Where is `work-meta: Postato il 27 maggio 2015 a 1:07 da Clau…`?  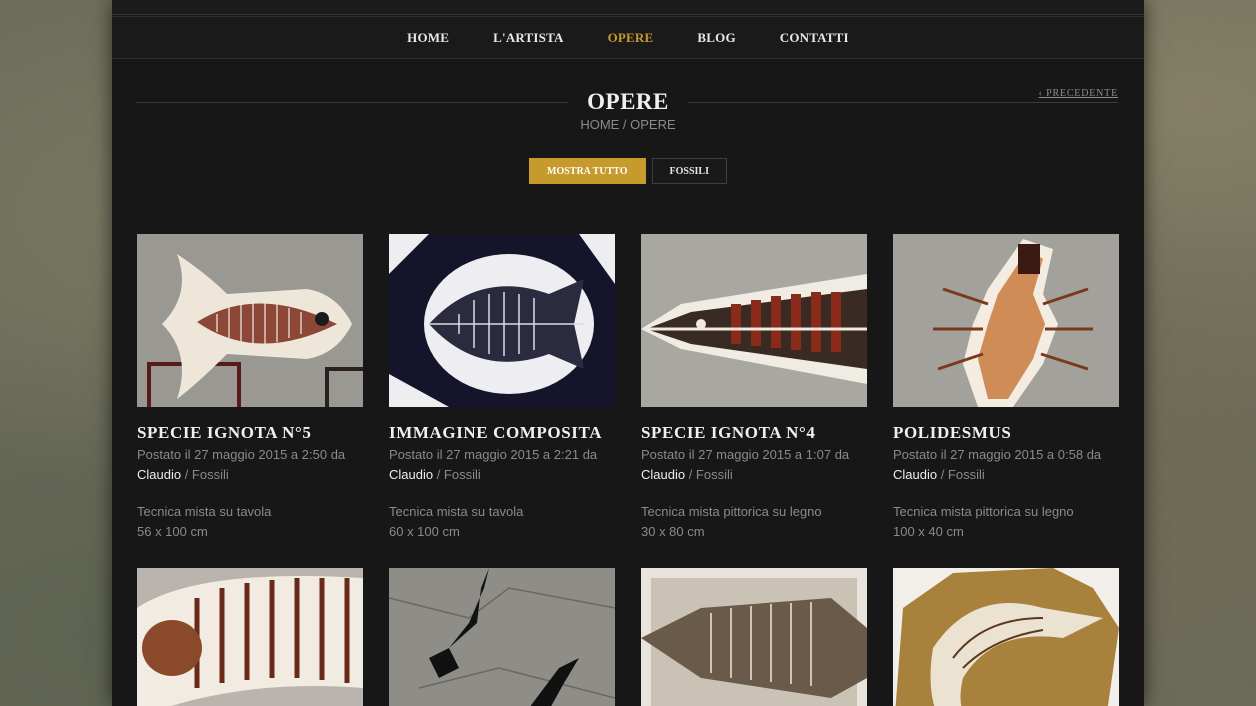 work-meta: Postato il 27 maggio 2015 a 1:07 da Clau… is located at coordinates (754, 465).